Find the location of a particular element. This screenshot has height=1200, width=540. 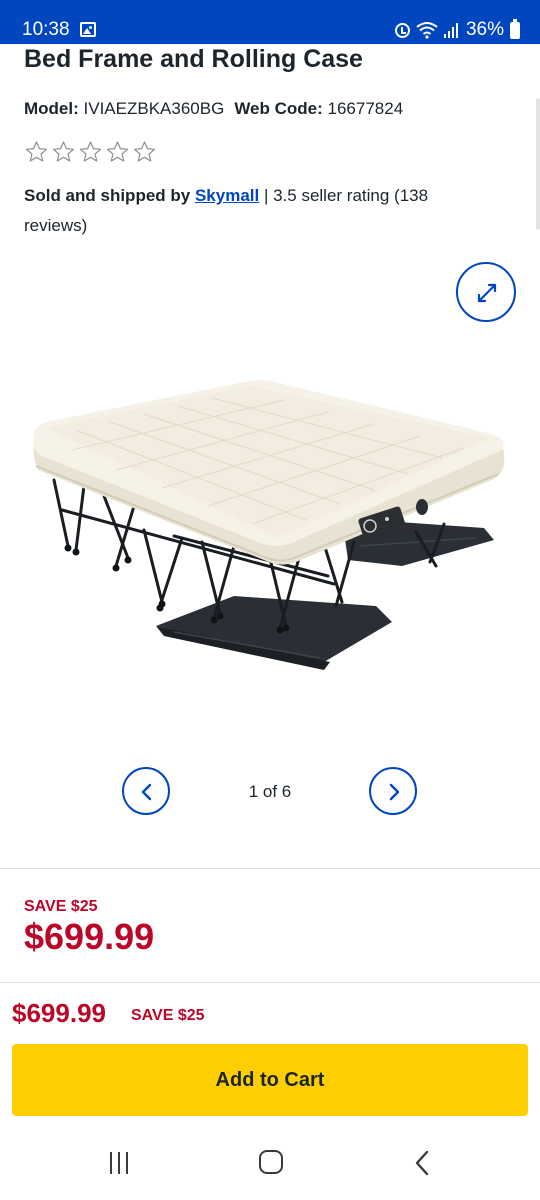

gallery-next-button is located at coordinates (393, 791).